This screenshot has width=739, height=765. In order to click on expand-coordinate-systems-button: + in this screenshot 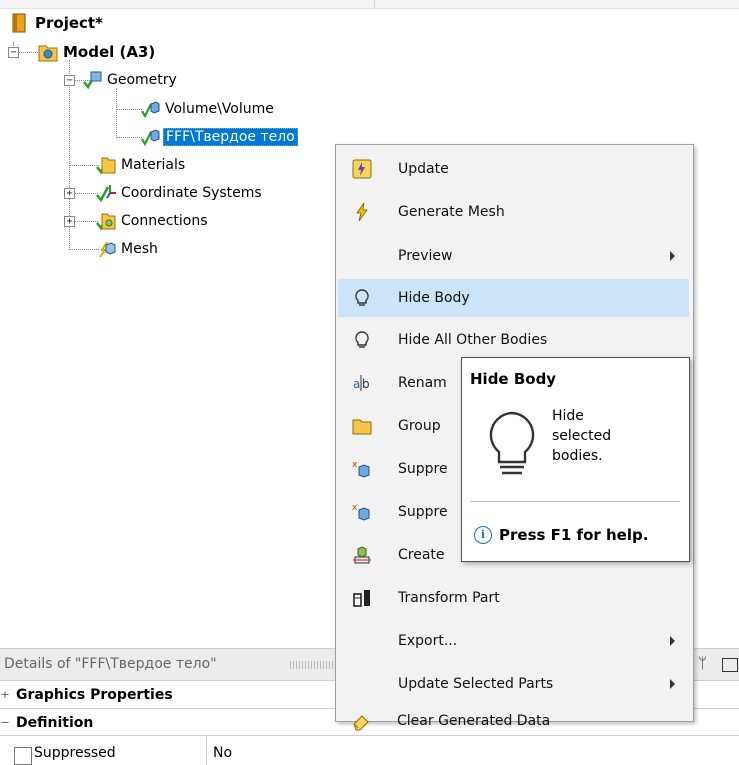, I will do `click(69, 193)`.